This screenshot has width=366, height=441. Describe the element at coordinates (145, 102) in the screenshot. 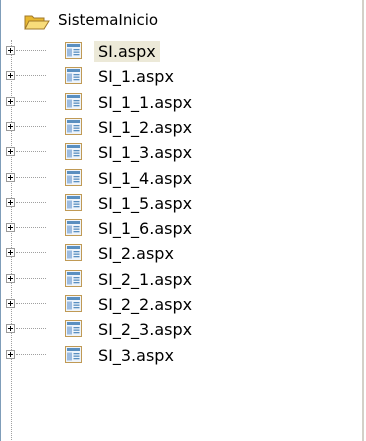

I see `tree-item-label: SI_1_1.aspx` at that location.